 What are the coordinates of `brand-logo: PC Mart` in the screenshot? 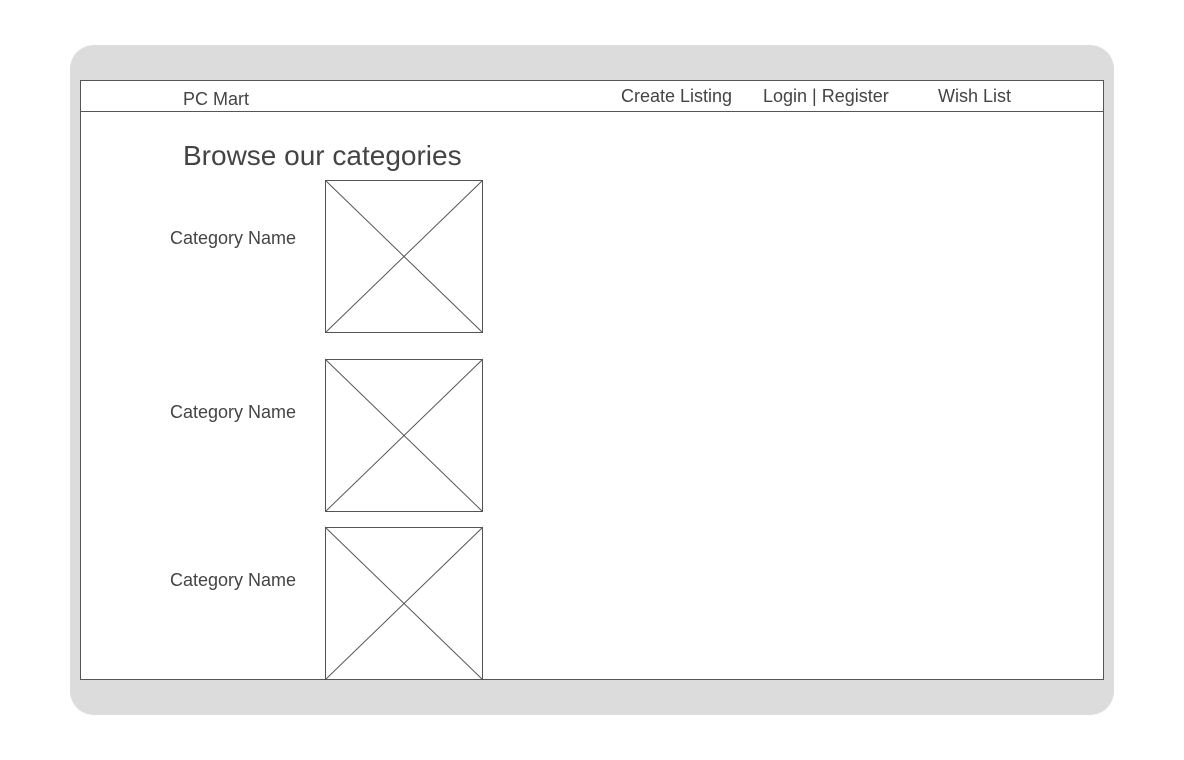 It's located at (216, 99).